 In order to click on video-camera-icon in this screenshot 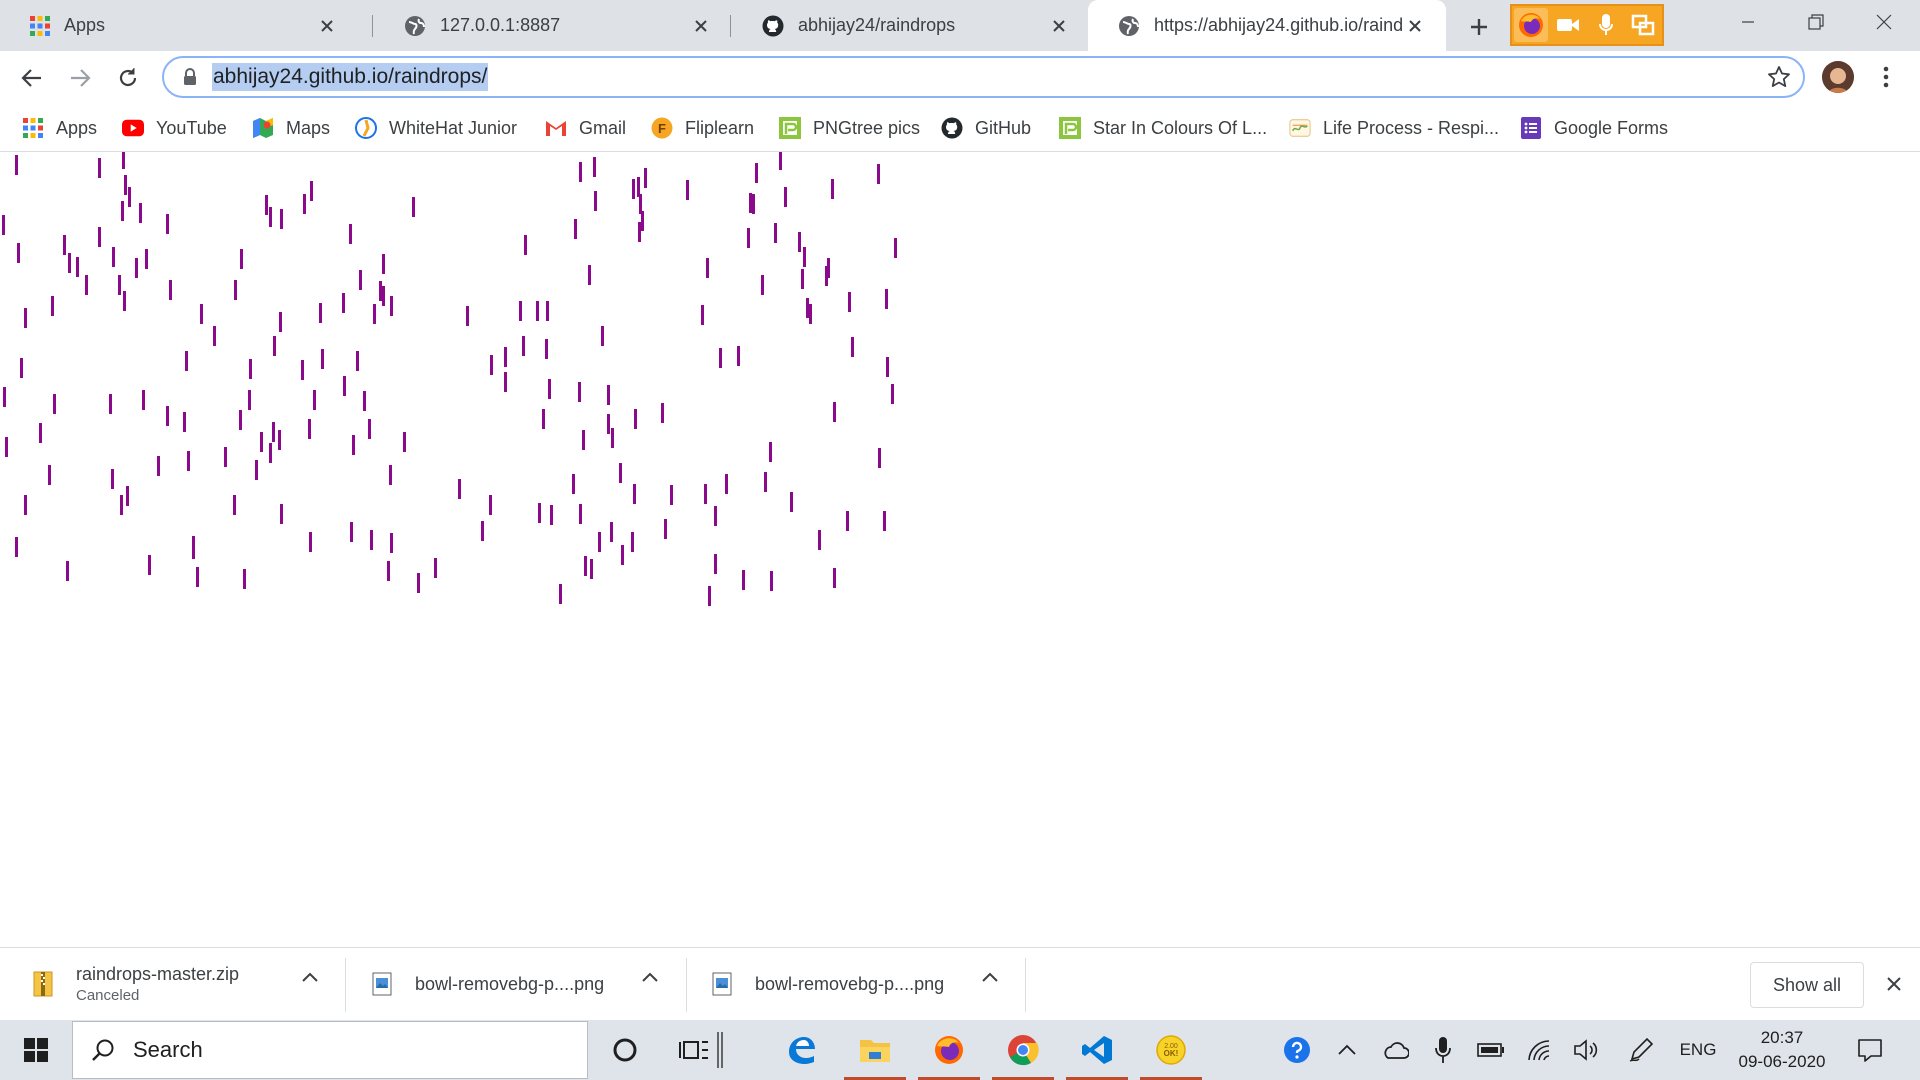, I will do `click(1568, 25)`.